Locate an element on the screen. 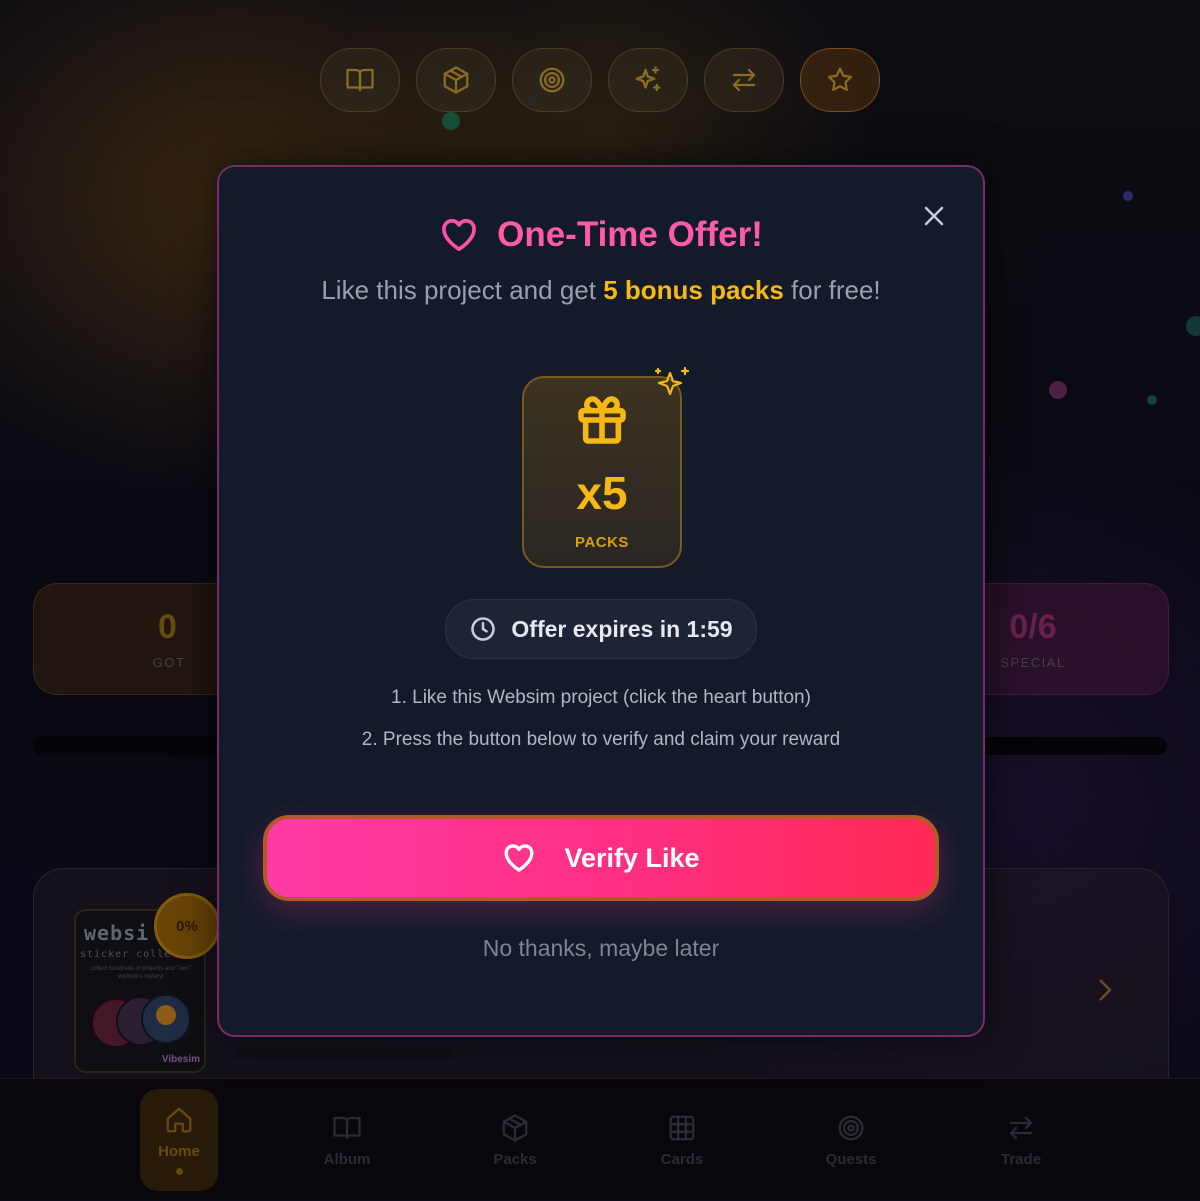  gift-icon-wrap is located at coordinates (602, 420).